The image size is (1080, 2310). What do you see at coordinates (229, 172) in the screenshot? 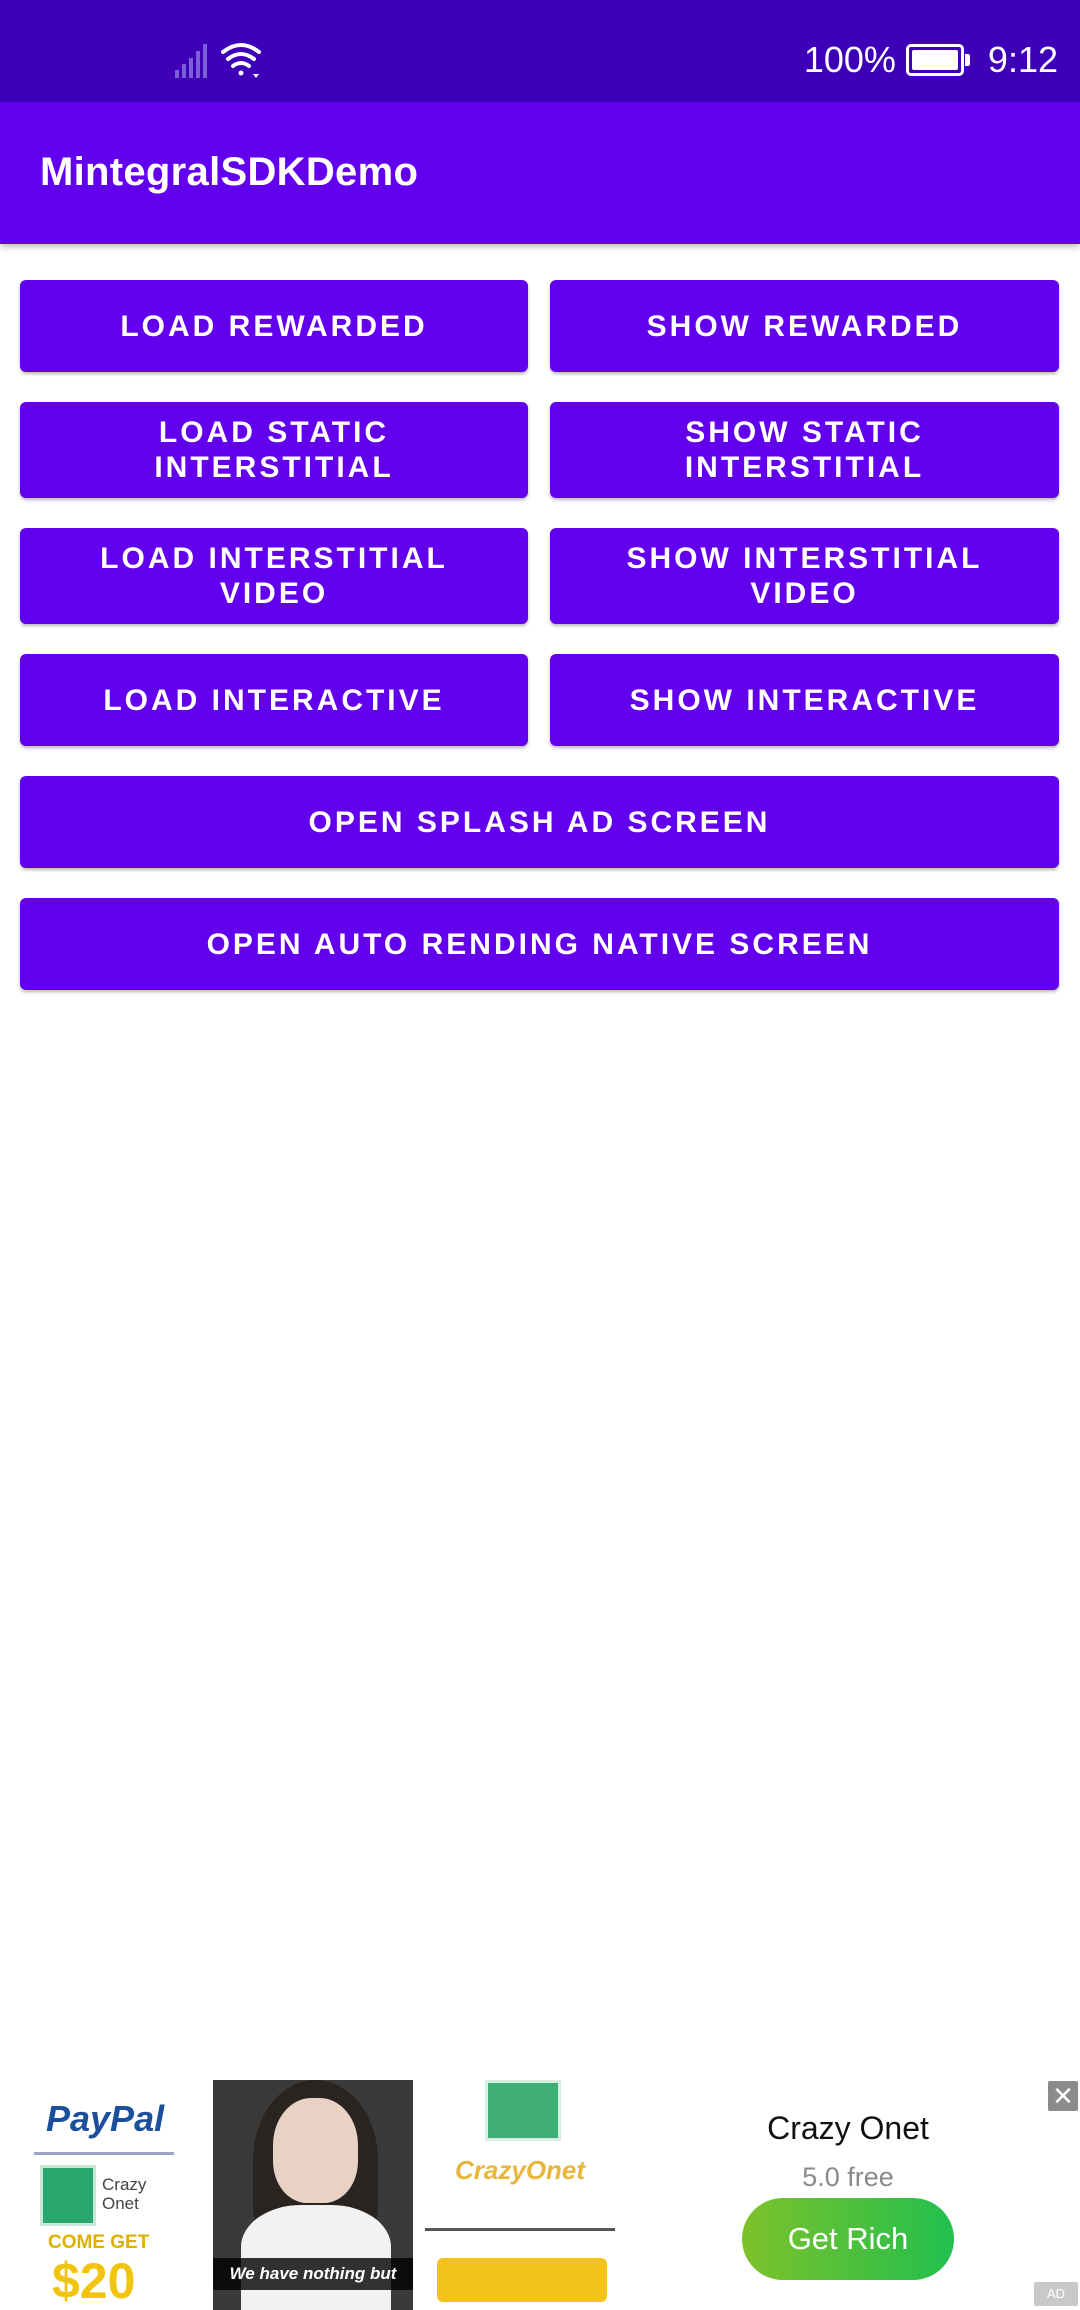
I see `app-title: MintegralSDKDemo` at bounding box center [229, 172].